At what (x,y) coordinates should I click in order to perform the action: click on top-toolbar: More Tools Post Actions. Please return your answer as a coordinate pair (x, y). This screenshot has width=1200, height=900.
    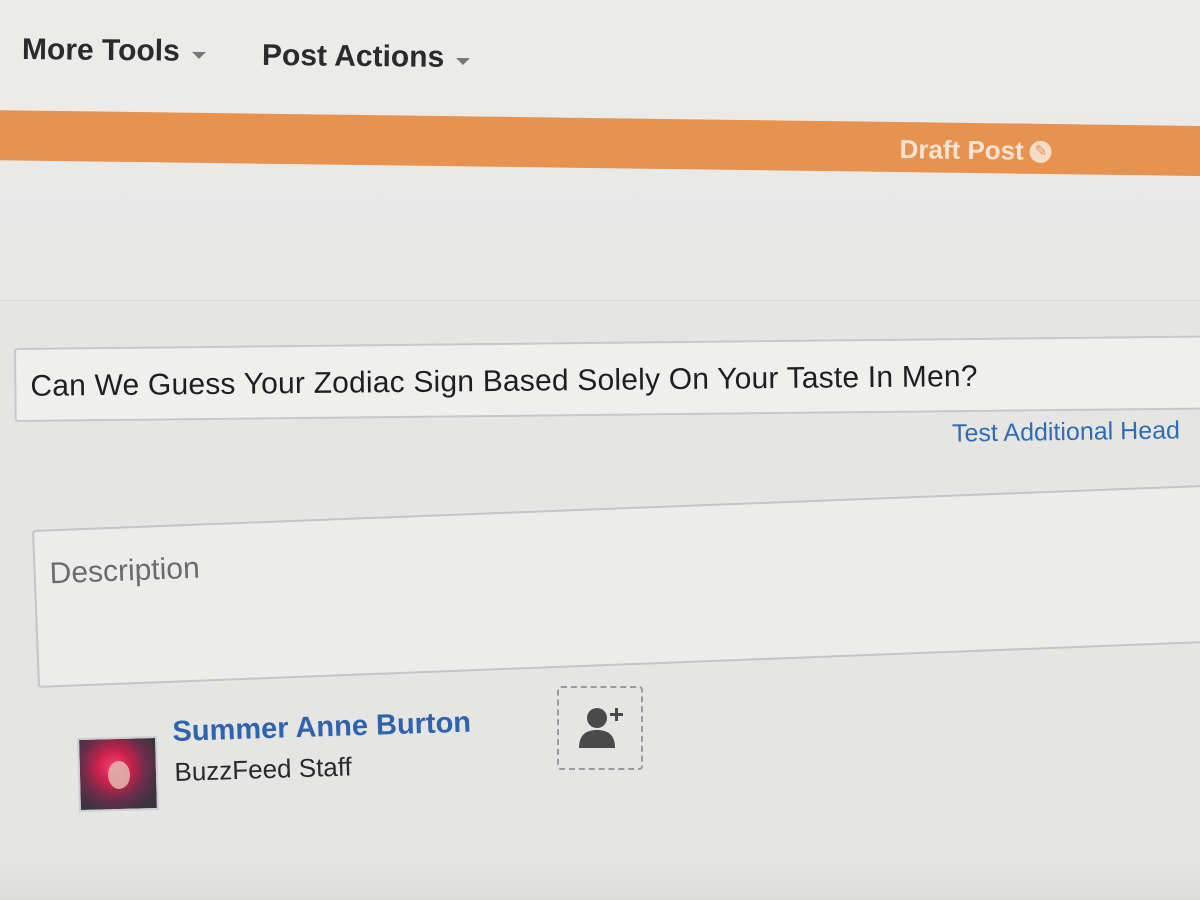
    Looking at the image, I should click on (600, 56).